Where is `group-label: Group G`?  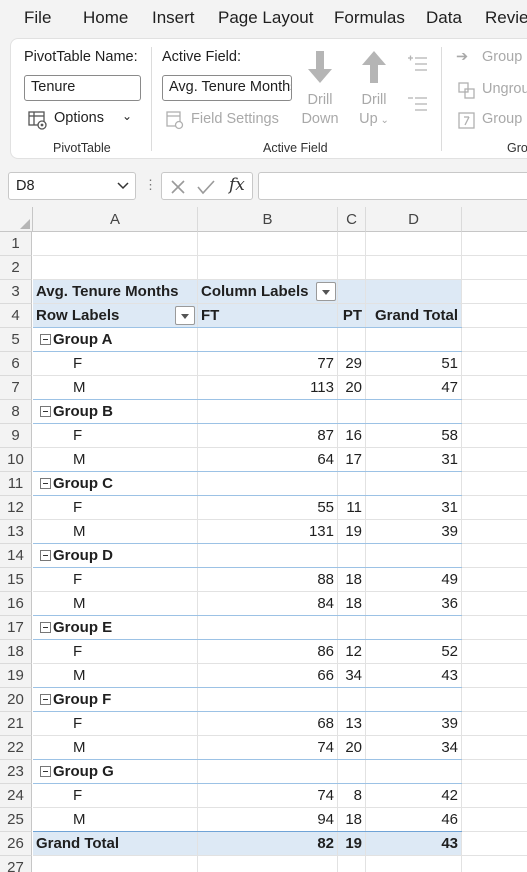
group-label: Group G is located at coordinates (83, 771).